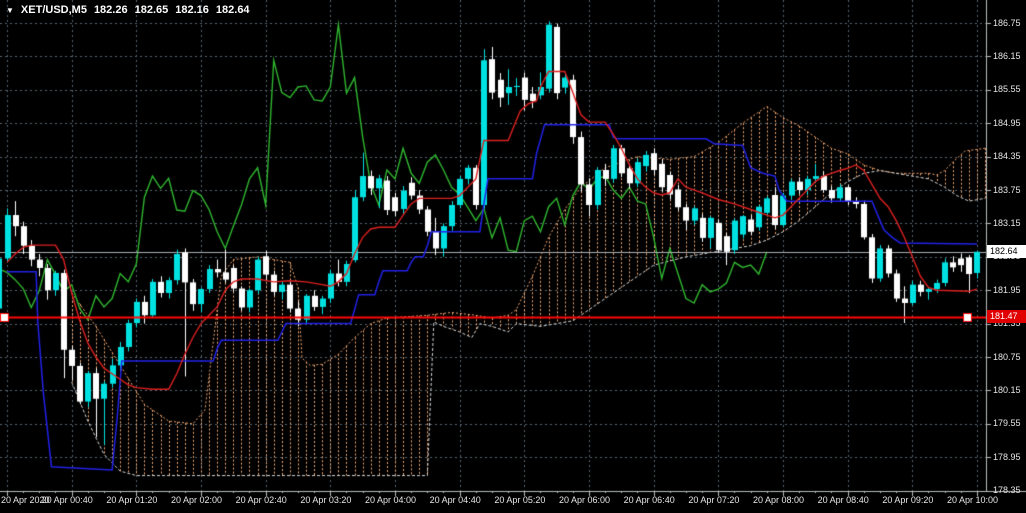 The image size is (1026, 513). What do you see at coordinates (1007, 156) in the screenshot?
I see `price-axis-label: 184.35` at bounding box center [1007, 156].